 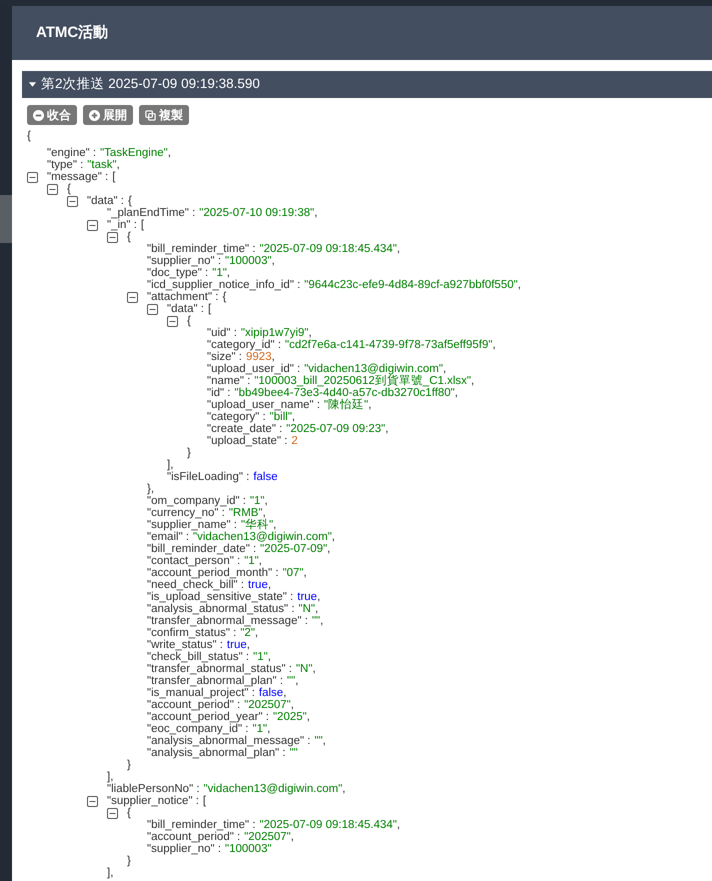 I want to click on json-key: "bill_reminder_date" :, so click(x=201, y=549).